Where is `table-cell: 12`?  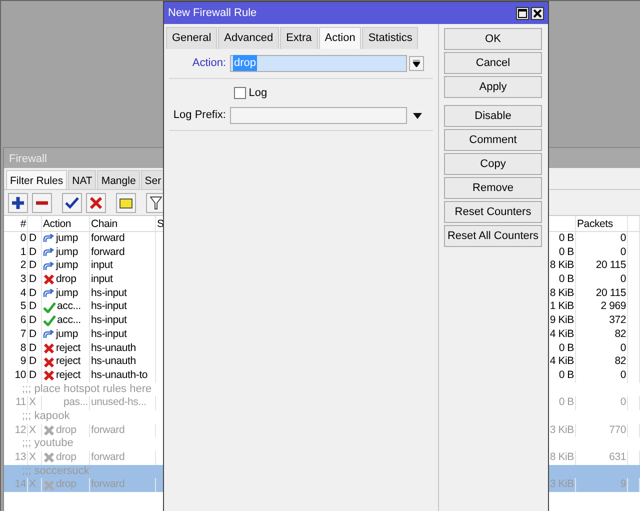
table-cell: 12 is located at coordinates (20, 430).